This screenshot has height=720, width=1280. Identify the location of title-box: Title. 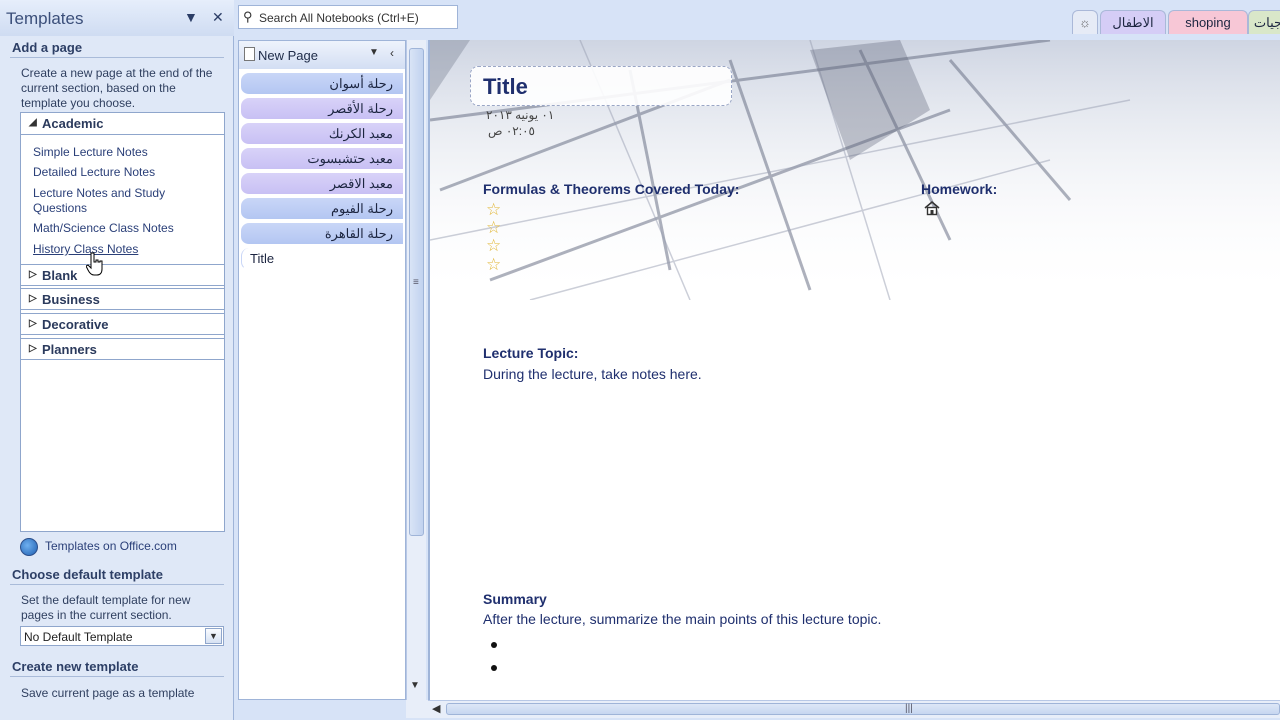
(601, 86).